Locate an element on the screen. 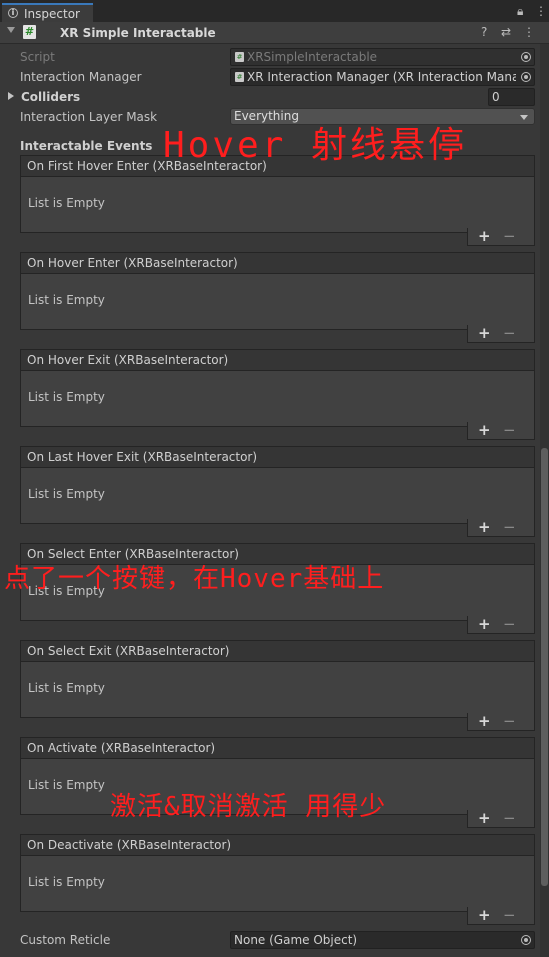  expand-arrow-icon is located at coordinates (11, 96).